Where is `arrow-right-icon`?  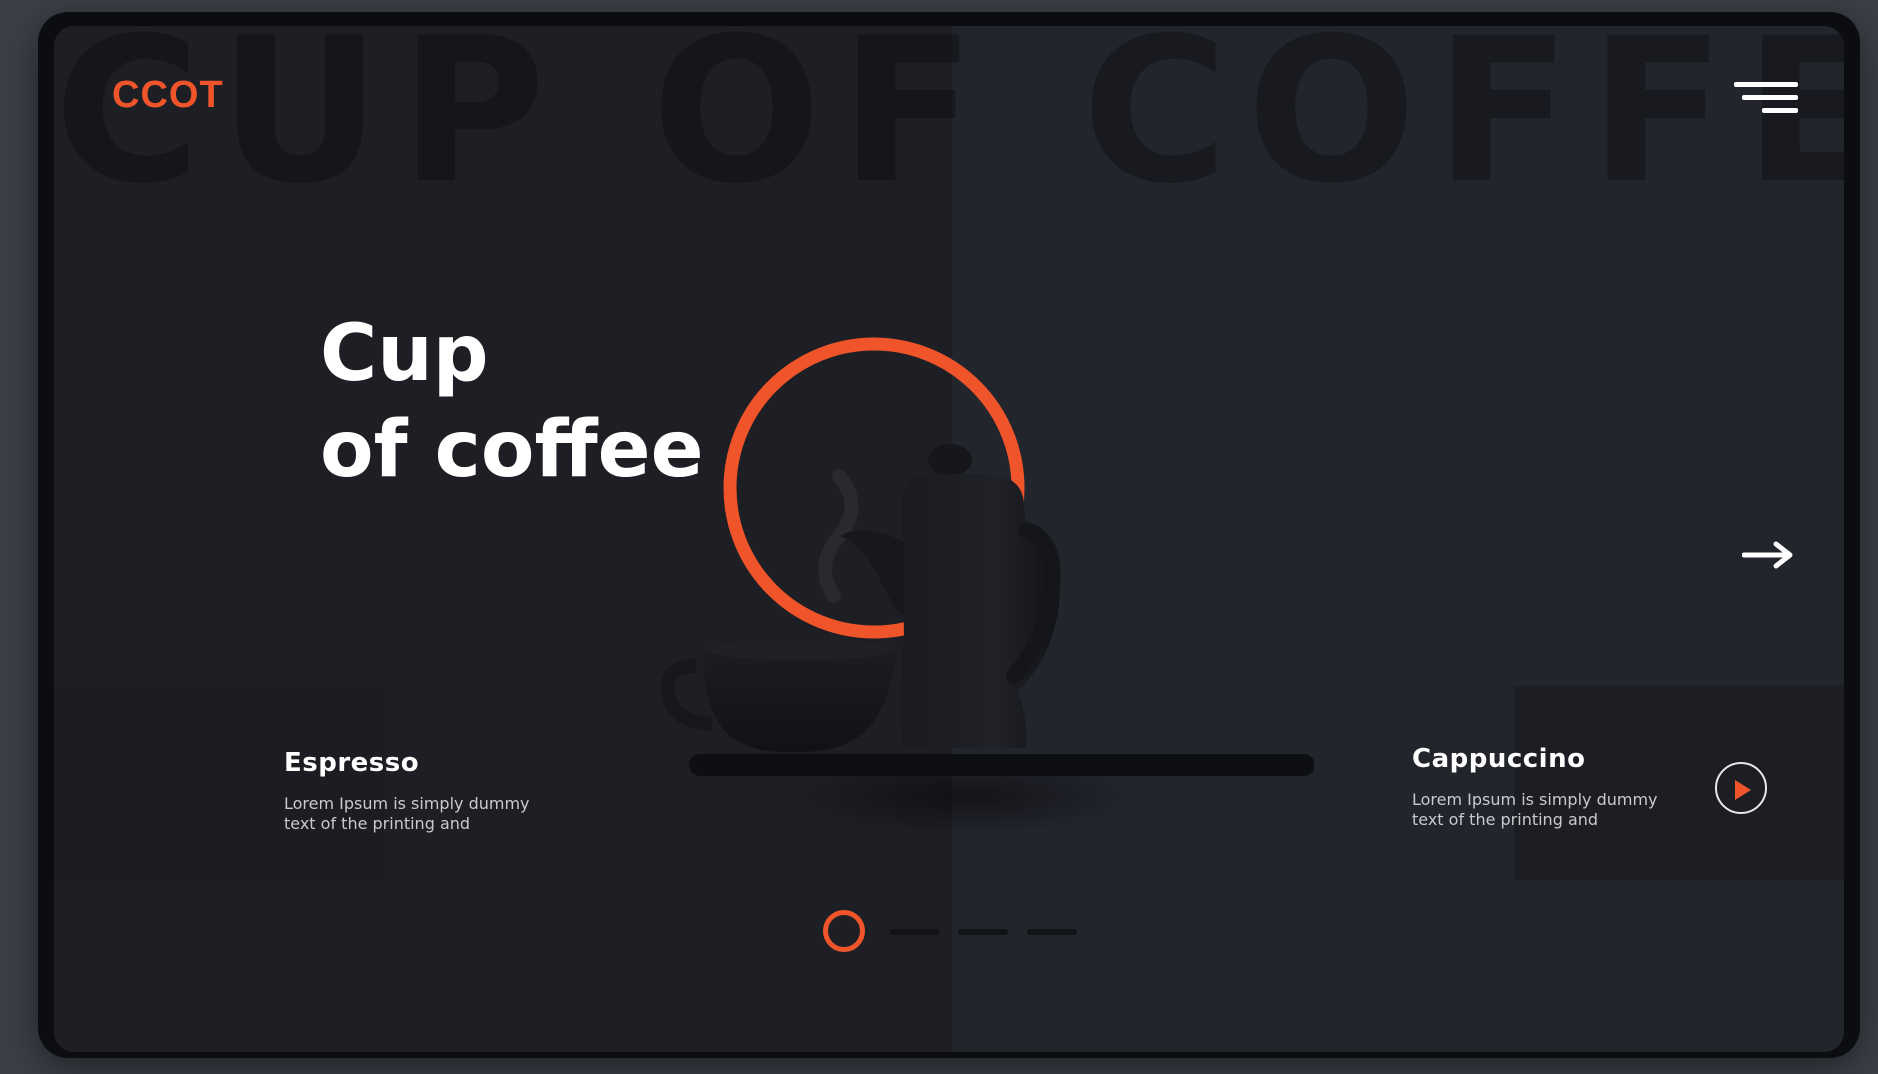 arrow-right-icon is located at coordinates (1768, 555).